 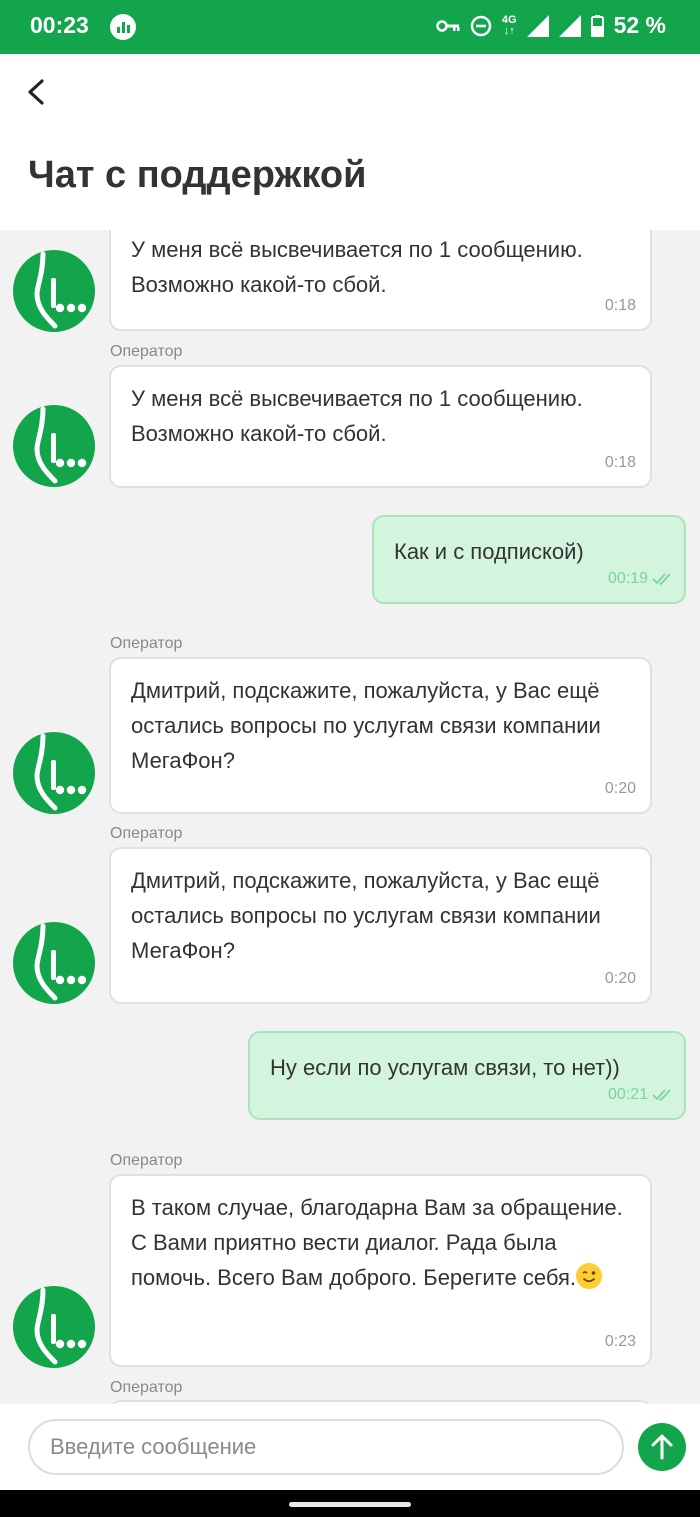 I want to click on message-time: 0:23, so click(x=620, y=1341).